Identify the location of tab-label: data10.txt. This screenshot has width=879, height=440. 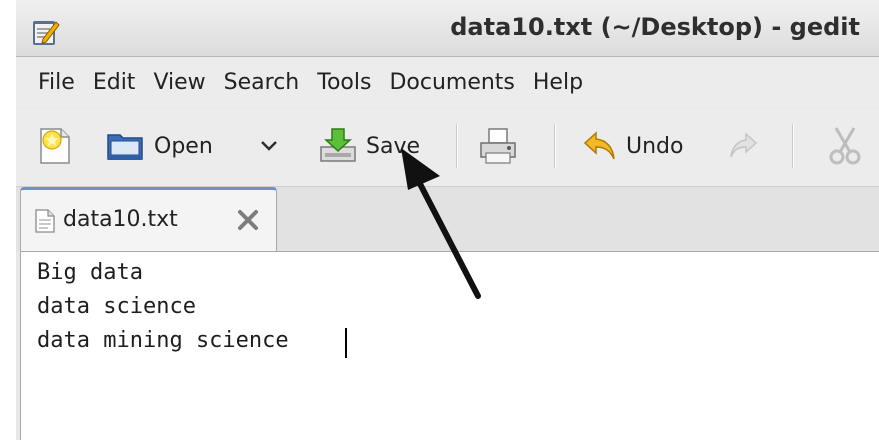
(120, 219).